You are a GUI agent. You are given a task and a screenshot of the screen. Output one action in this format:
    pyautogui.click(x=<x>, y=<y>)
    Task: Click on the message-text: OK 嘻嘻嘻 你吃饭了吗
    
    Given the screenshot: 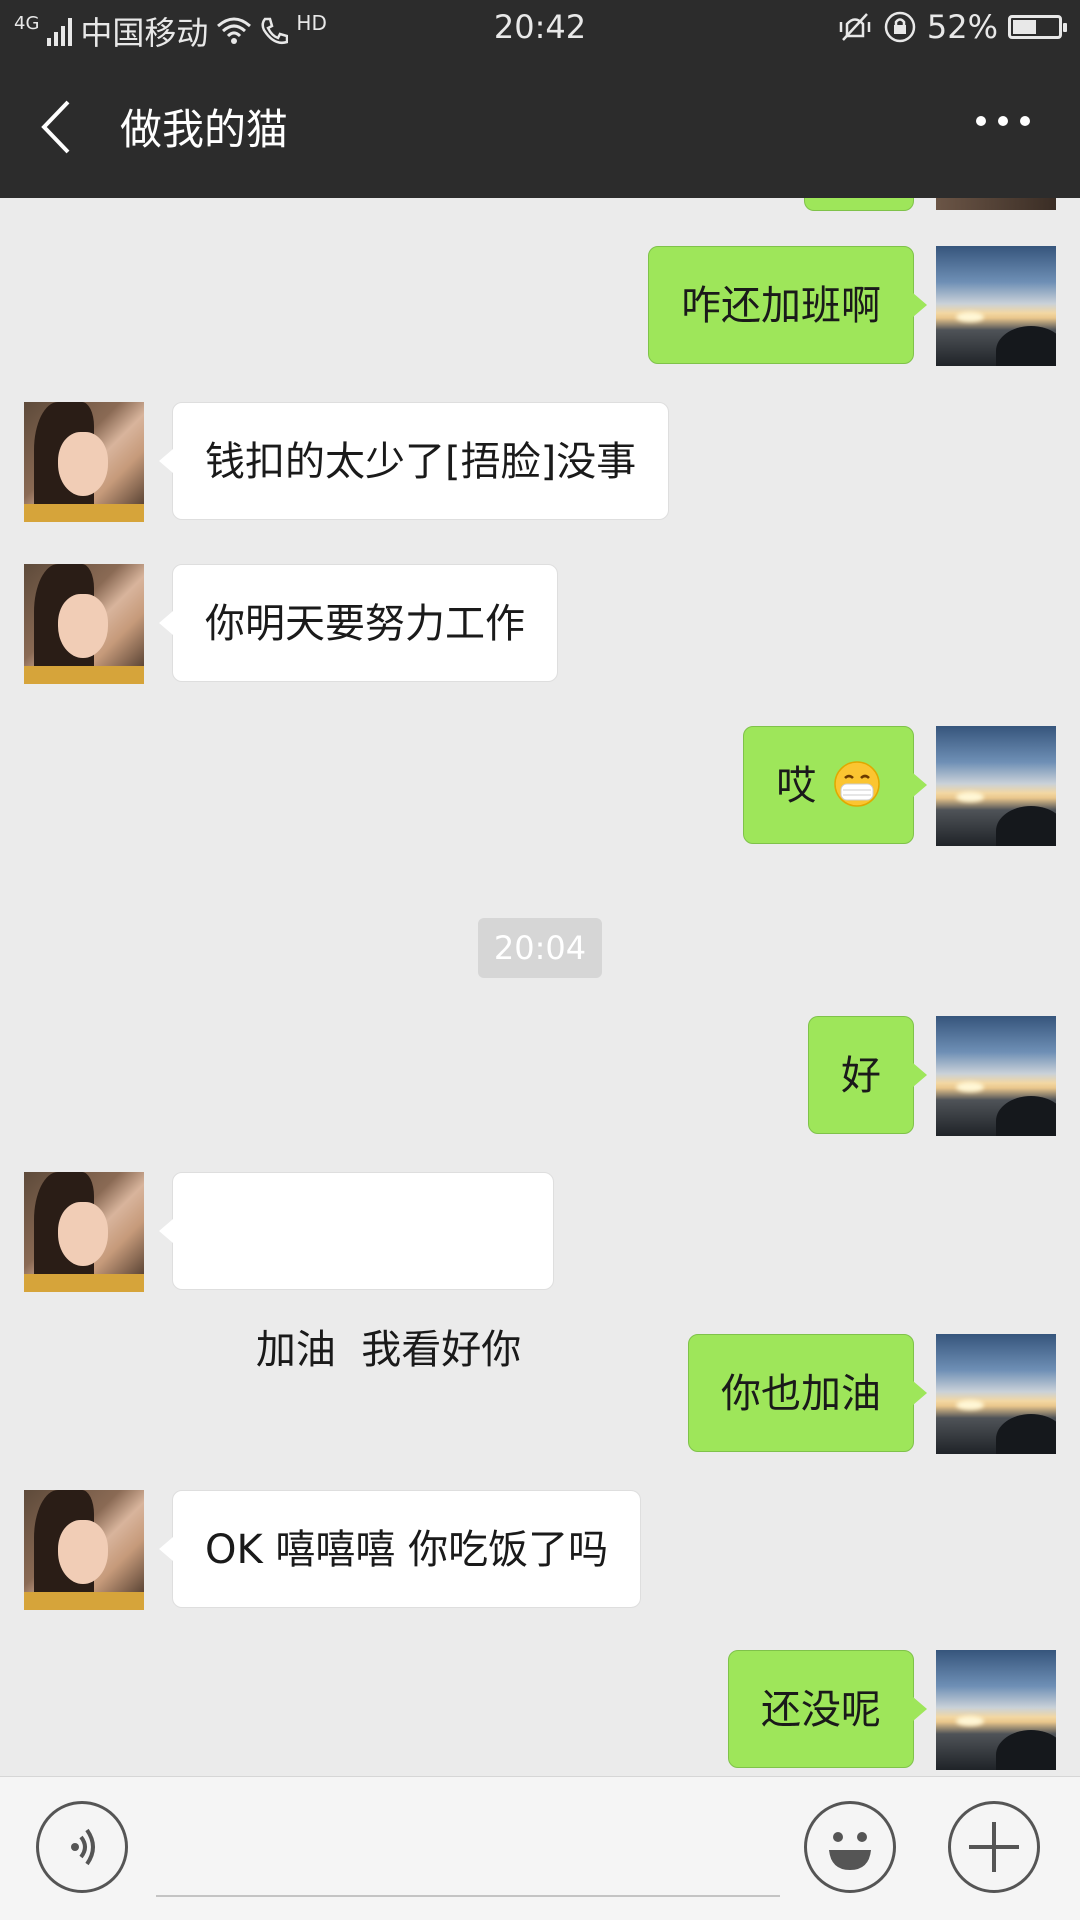 What is the action you would take?
    pyautogui.click(x=407, y=1550)
    